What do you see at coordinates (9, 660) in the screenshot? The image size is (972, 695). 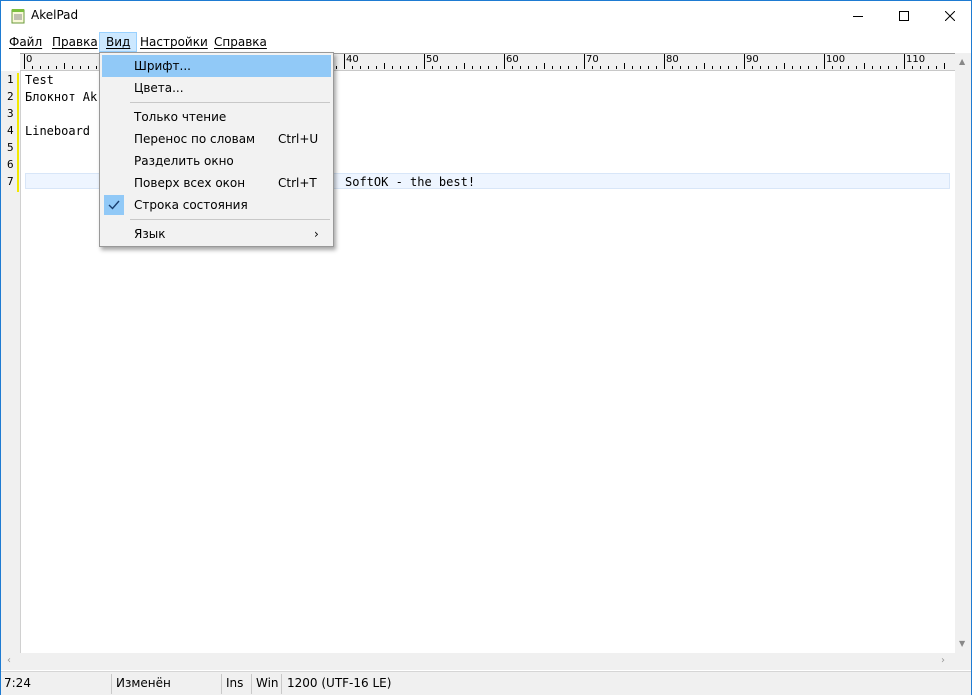 I see `scroll-left-icon: ‹` at bounding box center [9, 660].